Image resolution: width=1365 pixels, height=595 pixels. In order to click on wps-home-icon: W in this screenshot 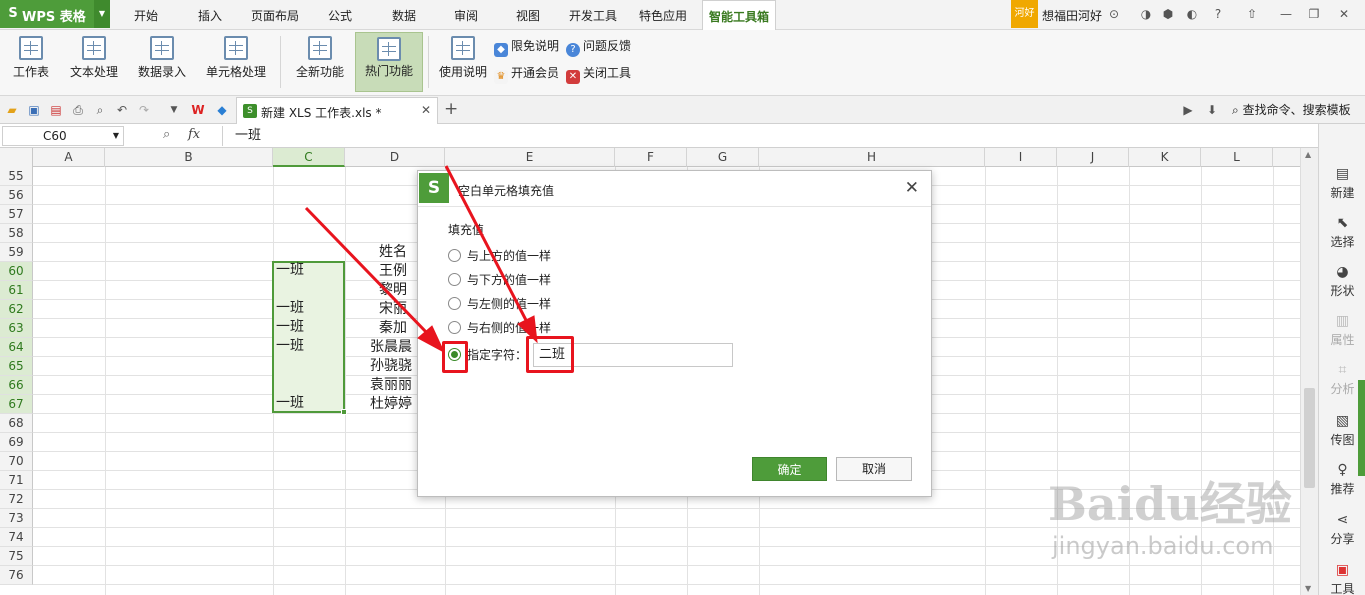, I will do `click(198, 110)`.